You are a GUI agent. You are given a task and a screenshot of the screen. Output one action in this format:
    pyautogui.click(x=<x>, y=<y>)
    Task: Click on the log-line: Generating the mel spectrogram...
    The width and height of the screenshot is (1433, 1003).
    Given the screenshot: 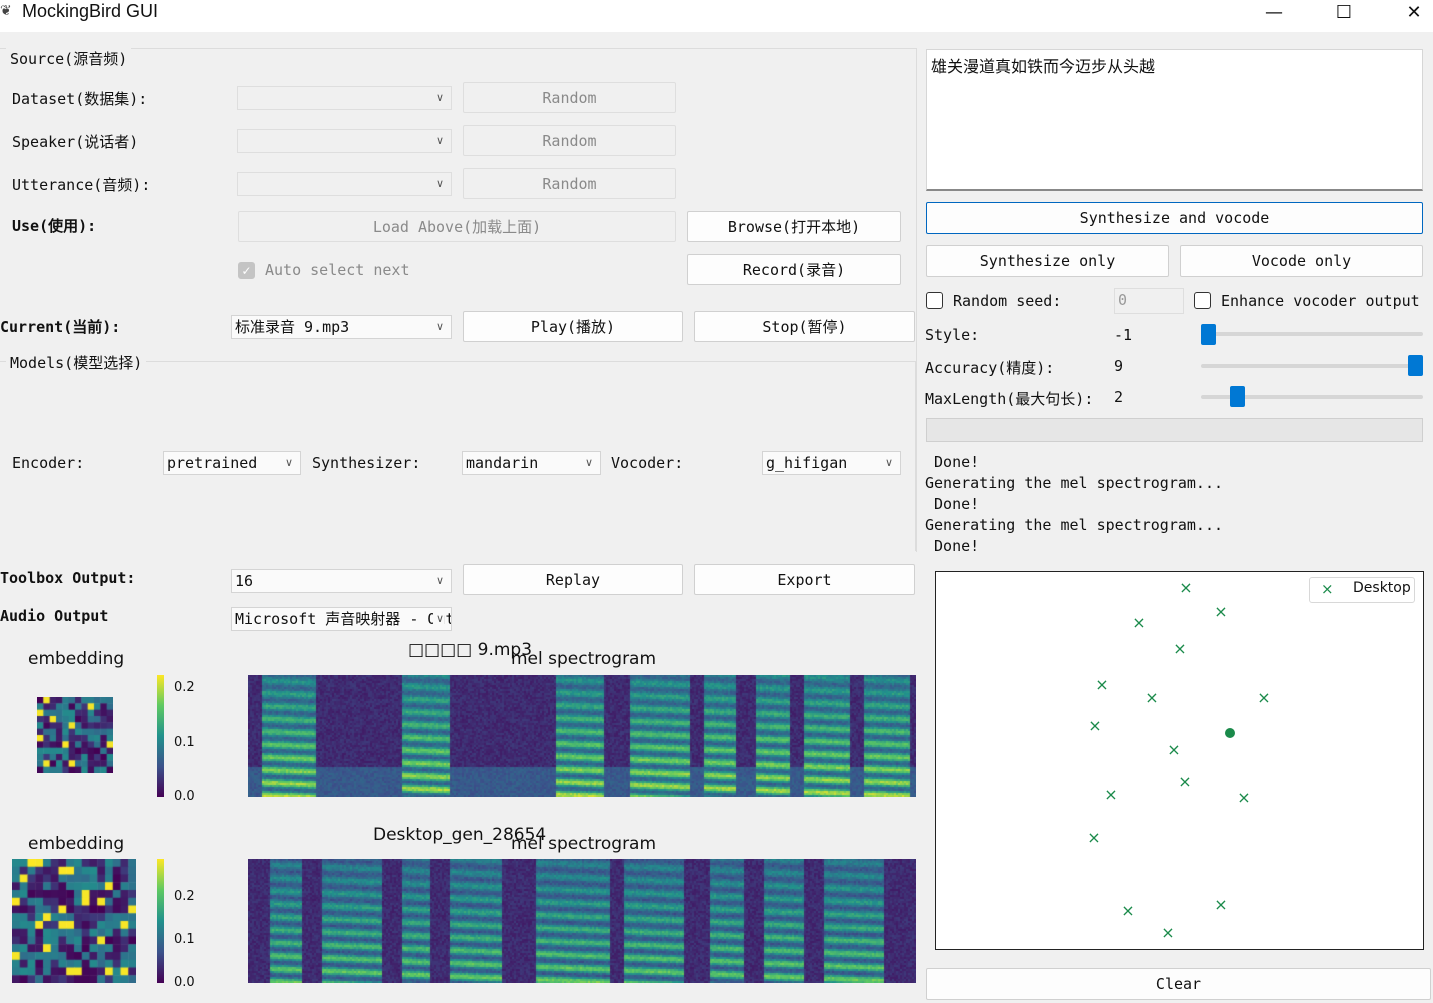 What is the action you would take?
    pyautogui.click(x=1074, y=483)
    